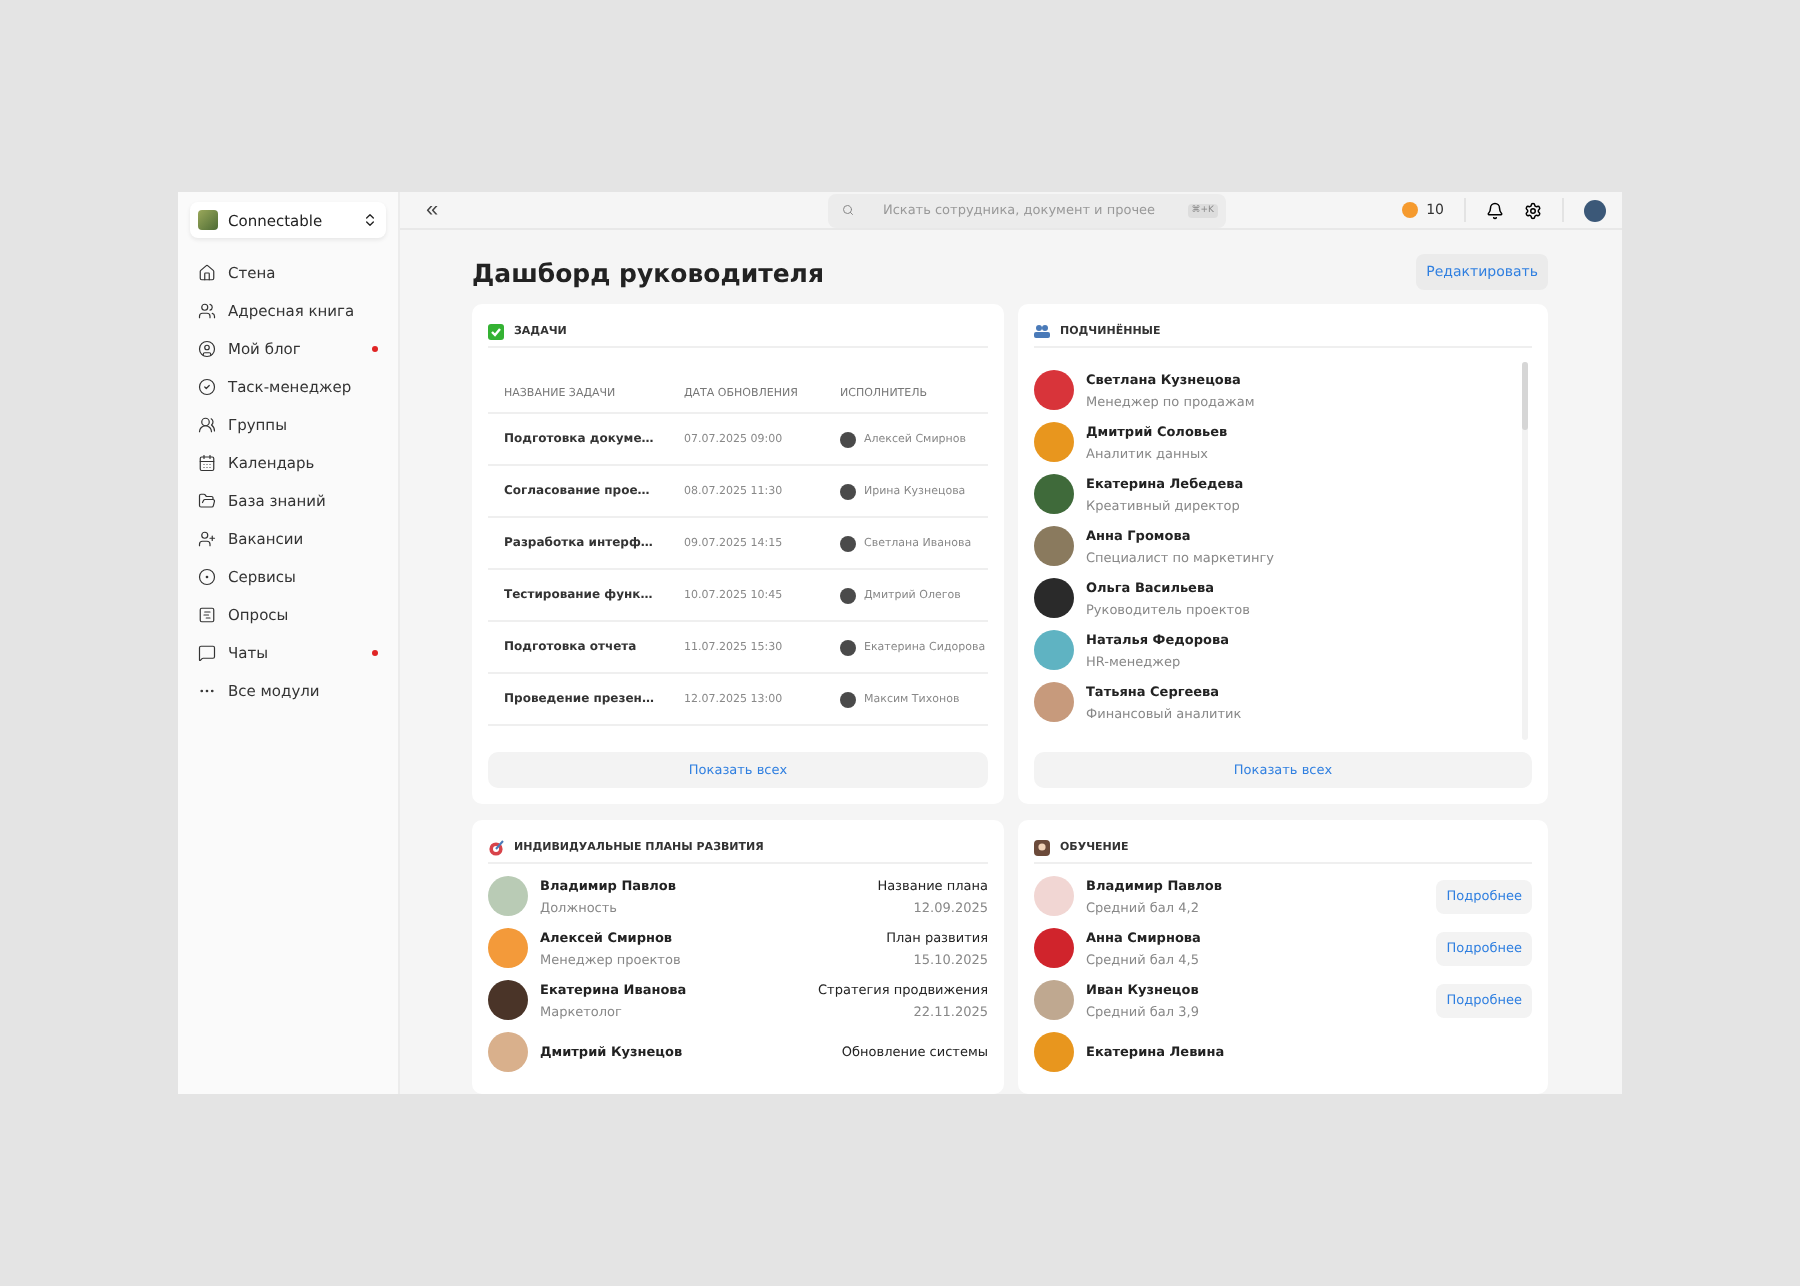 The height and width of the screenshot is (1286, 1800). I want to click on target-icon, so click(496, 847).